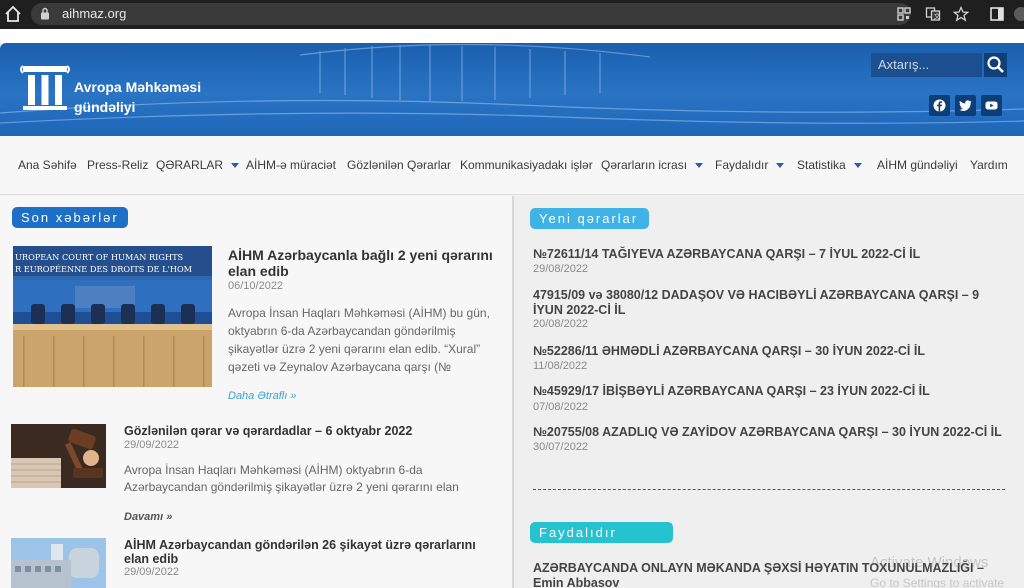  Describe the element at coordinates (937, 16) in the screenshot. I see `svg-text: 文` at that location.